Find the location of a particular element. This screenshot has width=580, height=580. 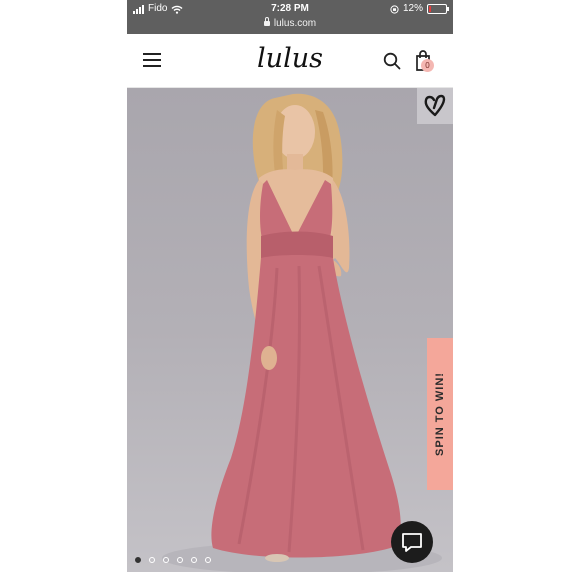

orientation-lock-icon is located at coordinates (394, 9).